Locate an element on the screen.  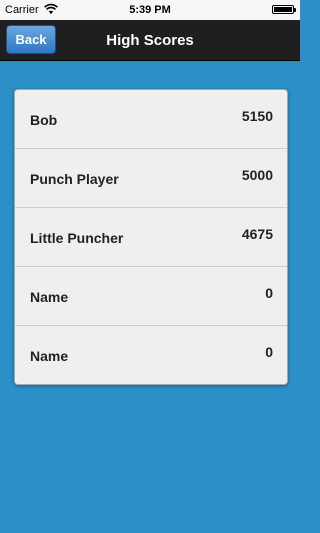
player-score: 4675 is located at coordinates (257, 234).